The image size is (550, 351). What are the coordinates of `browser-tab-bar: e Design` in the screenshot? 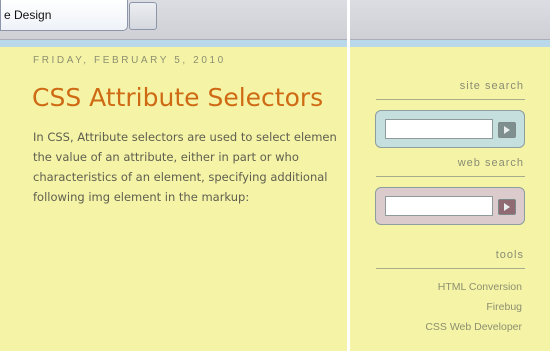 It's located at (275, 20).